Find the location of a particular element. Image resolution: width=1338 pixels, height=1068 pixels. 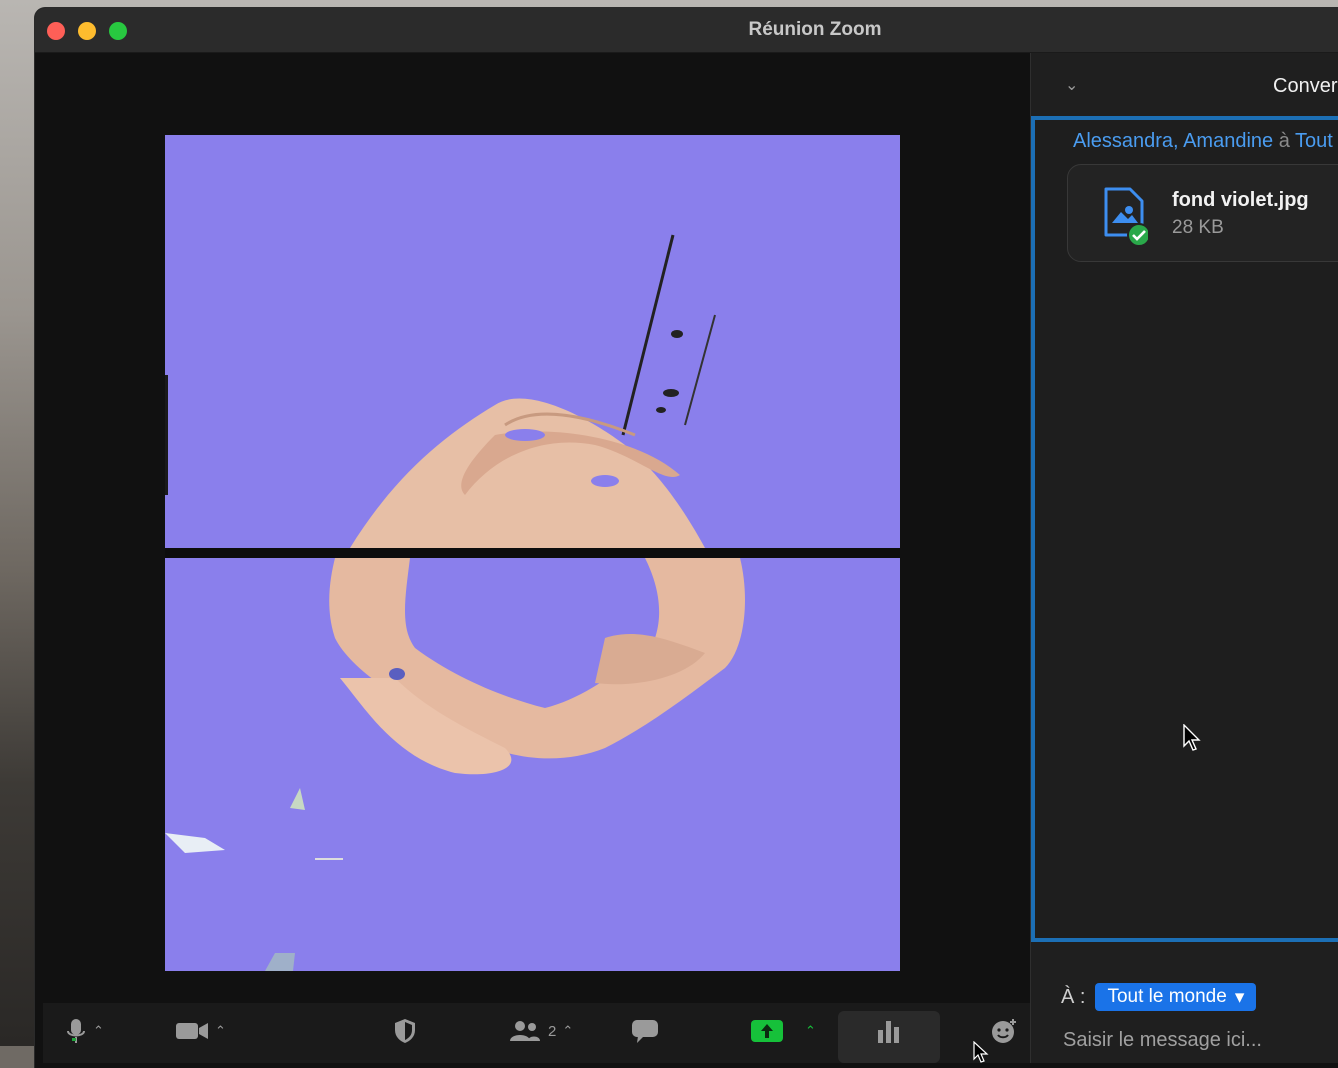

tile-divider is located at coordinates (532, 553).